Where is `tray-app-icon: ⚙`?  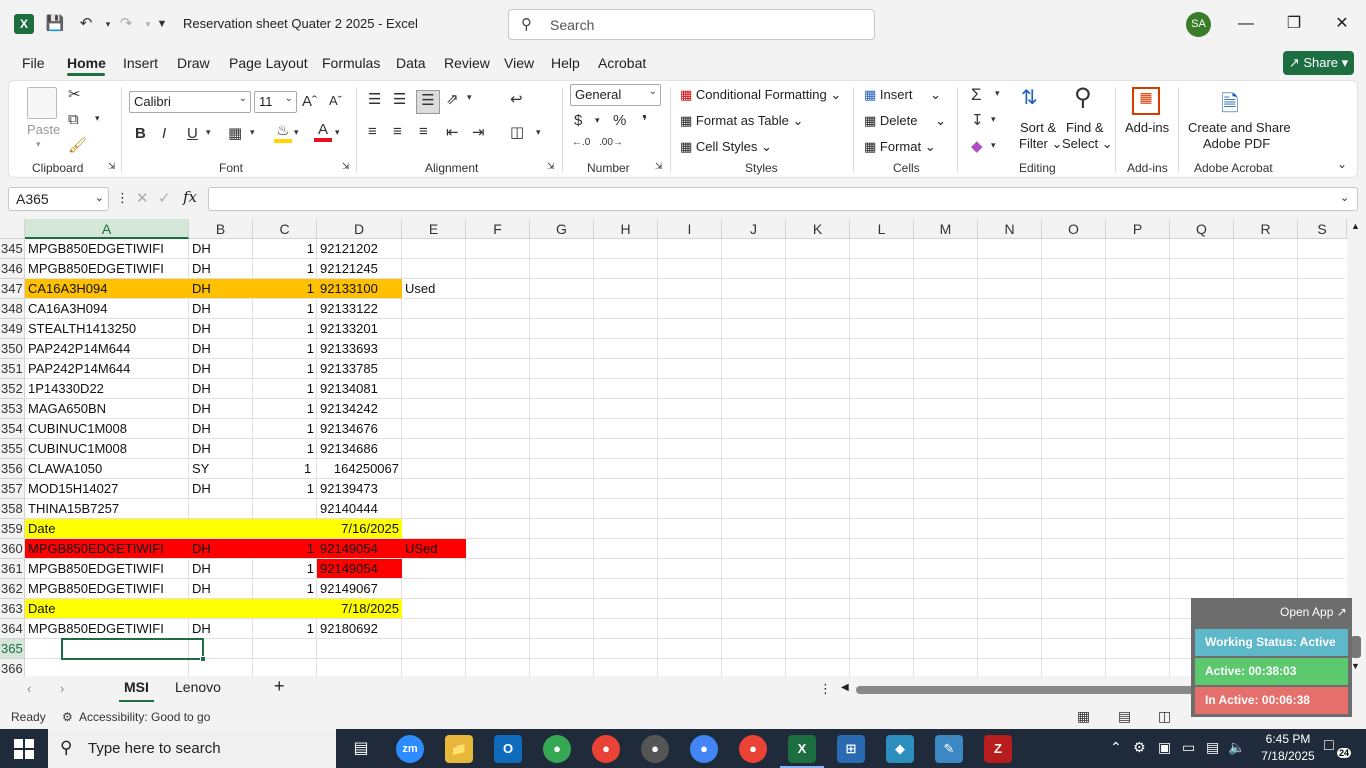 tray-app-icon: ⚙ is located at coordinates (1139, 747).